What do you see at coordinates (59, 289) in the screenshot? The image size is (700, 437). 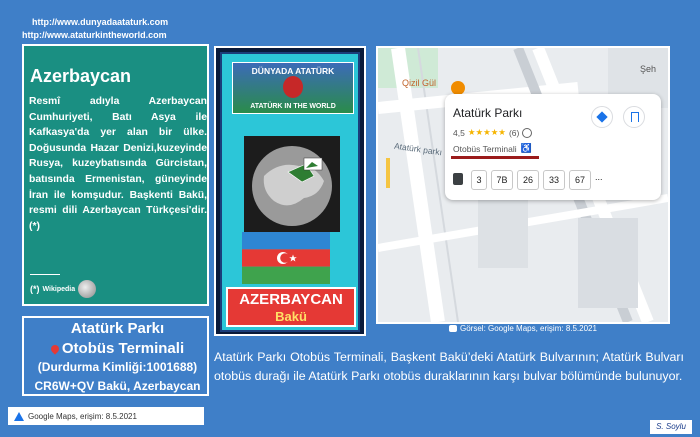 I see `source-name: Wikipedia` at bounding box center [59, 289].